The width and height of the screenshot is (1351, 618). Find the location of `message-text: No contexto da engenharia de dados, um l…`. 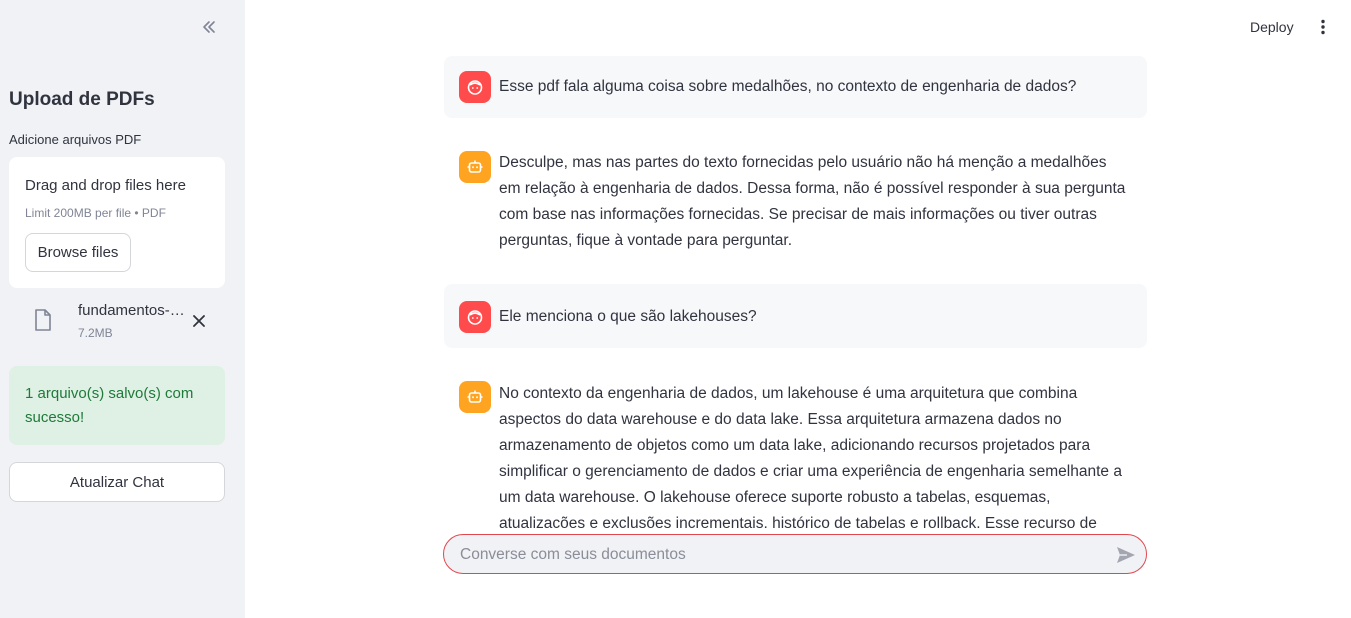

message-text: No contexto da engenharia de dados, um l… is located at coordinates (810, 456).